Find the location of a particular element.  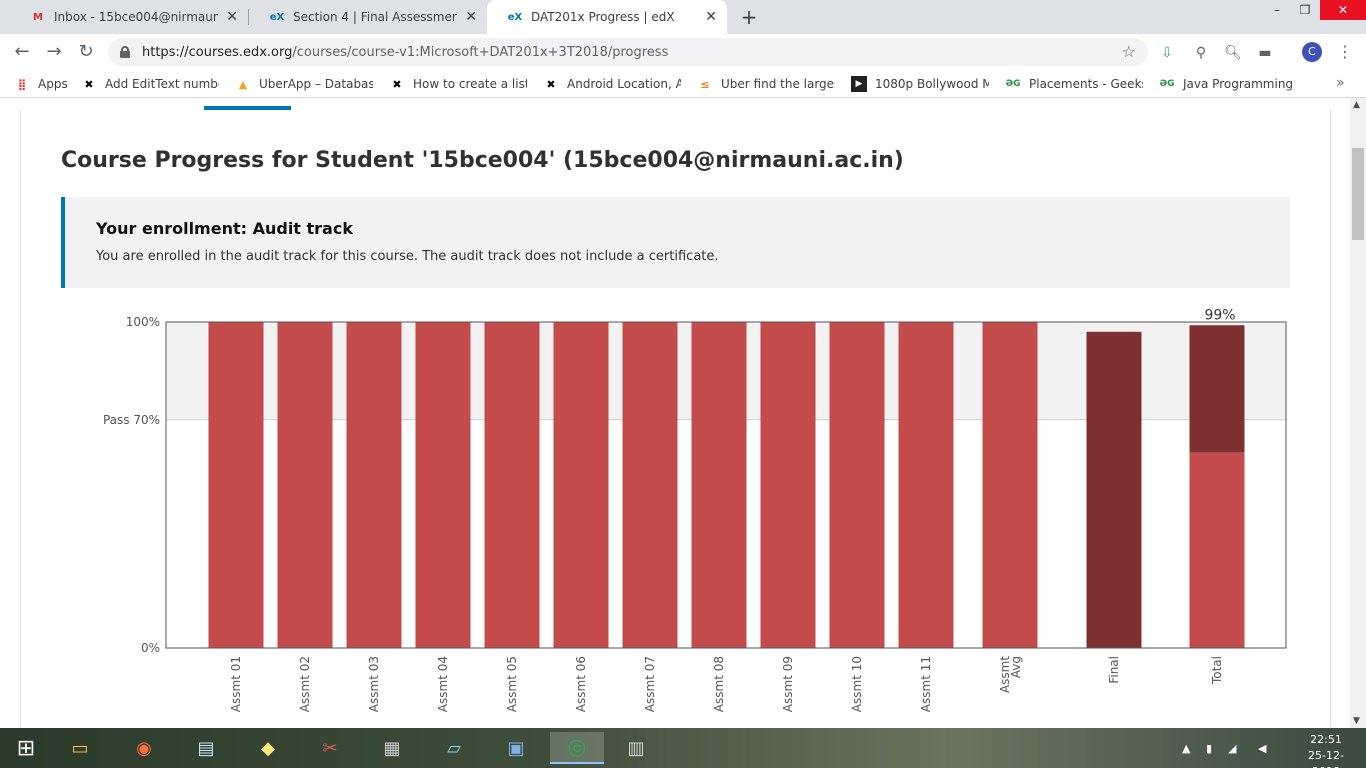

notepad-icon: ▱ is located at coordinates (454, 748).